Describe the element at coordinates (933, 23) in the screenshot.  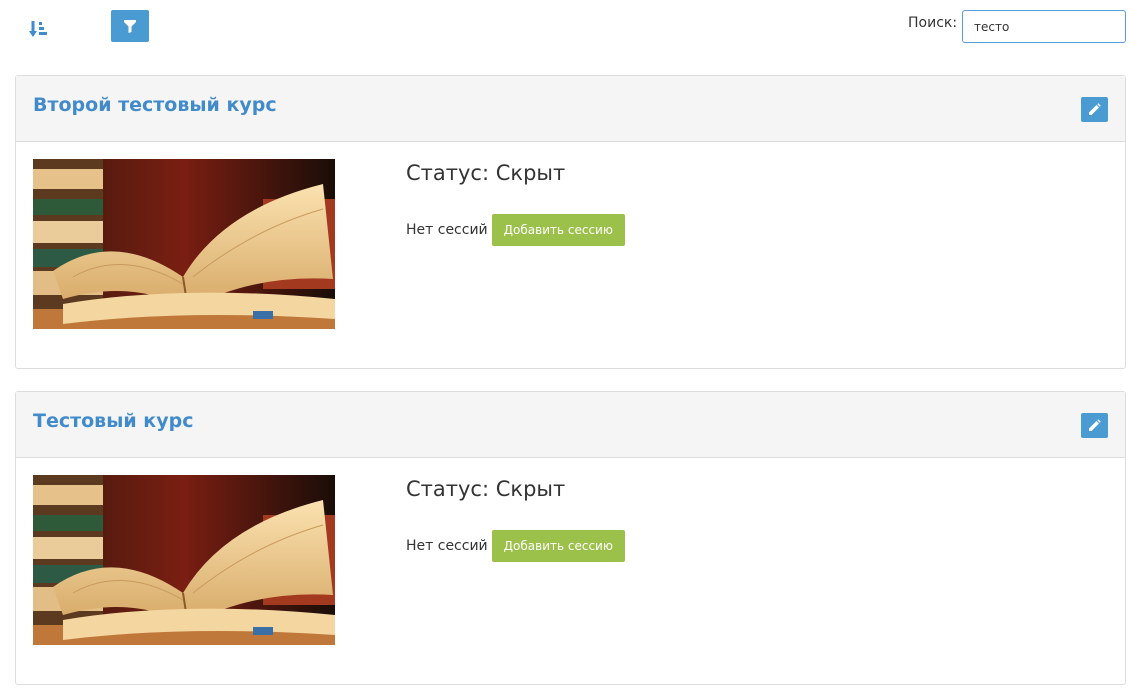
I see `search-label: Поиск:` at that location.